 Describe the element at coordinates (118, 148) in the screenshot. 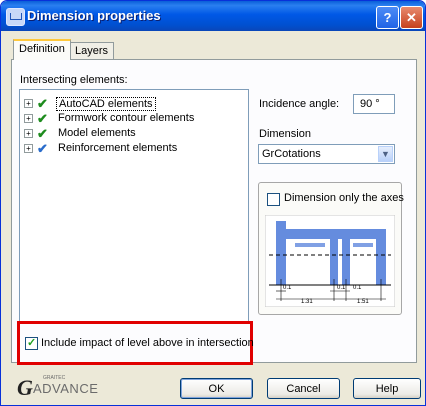

I see `tree-item-label: Reinforcement elements` at that location.